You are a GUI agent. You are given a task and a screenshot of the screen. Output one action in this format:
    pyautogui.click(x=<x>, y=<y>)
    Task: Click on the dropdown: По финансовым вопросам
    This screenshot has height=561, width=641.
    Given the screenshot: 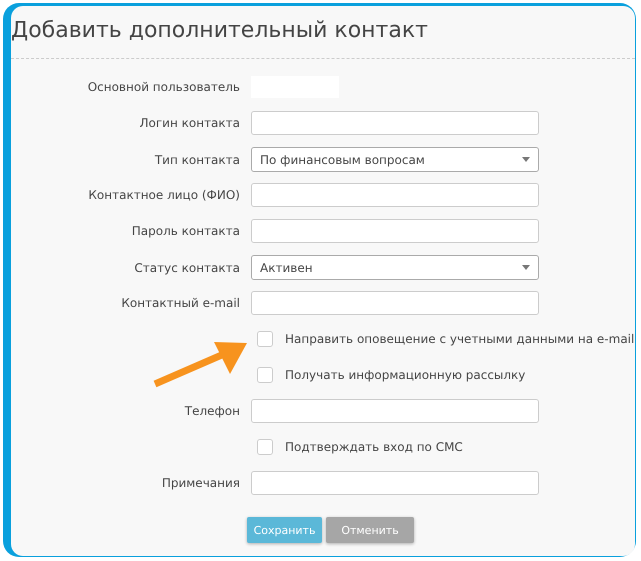 What is the action you would take?
    pyautogui.click(x=395, y=159)
    